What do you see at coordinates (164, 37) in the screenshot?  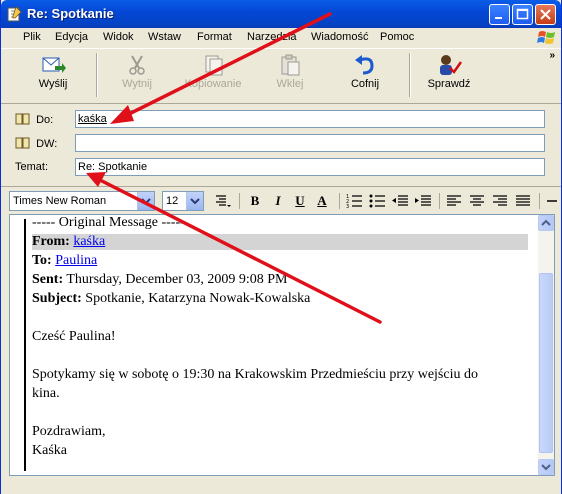 I see `menu-insert: Wstaw` at bounding box center [164, 37].